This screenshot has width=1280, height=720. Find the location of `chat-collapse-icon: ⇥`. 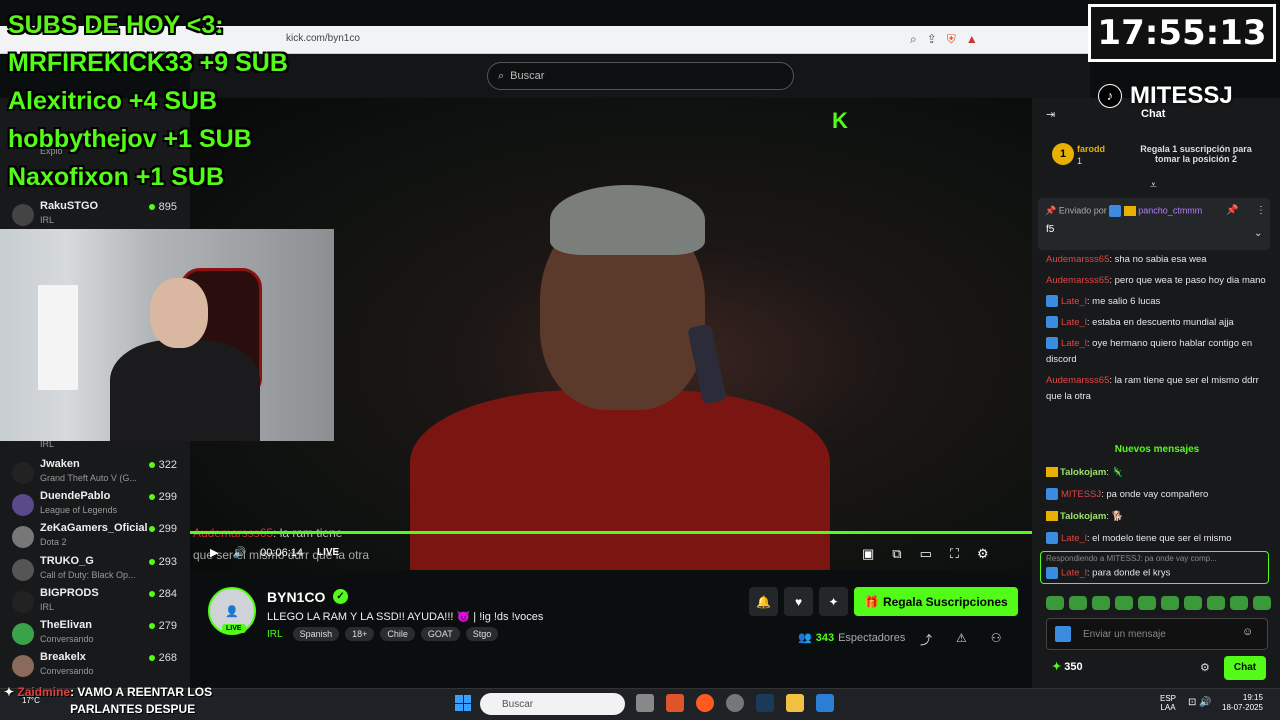

chat-collapse-icon: ⇥ is located at coordinates (1050, 114).